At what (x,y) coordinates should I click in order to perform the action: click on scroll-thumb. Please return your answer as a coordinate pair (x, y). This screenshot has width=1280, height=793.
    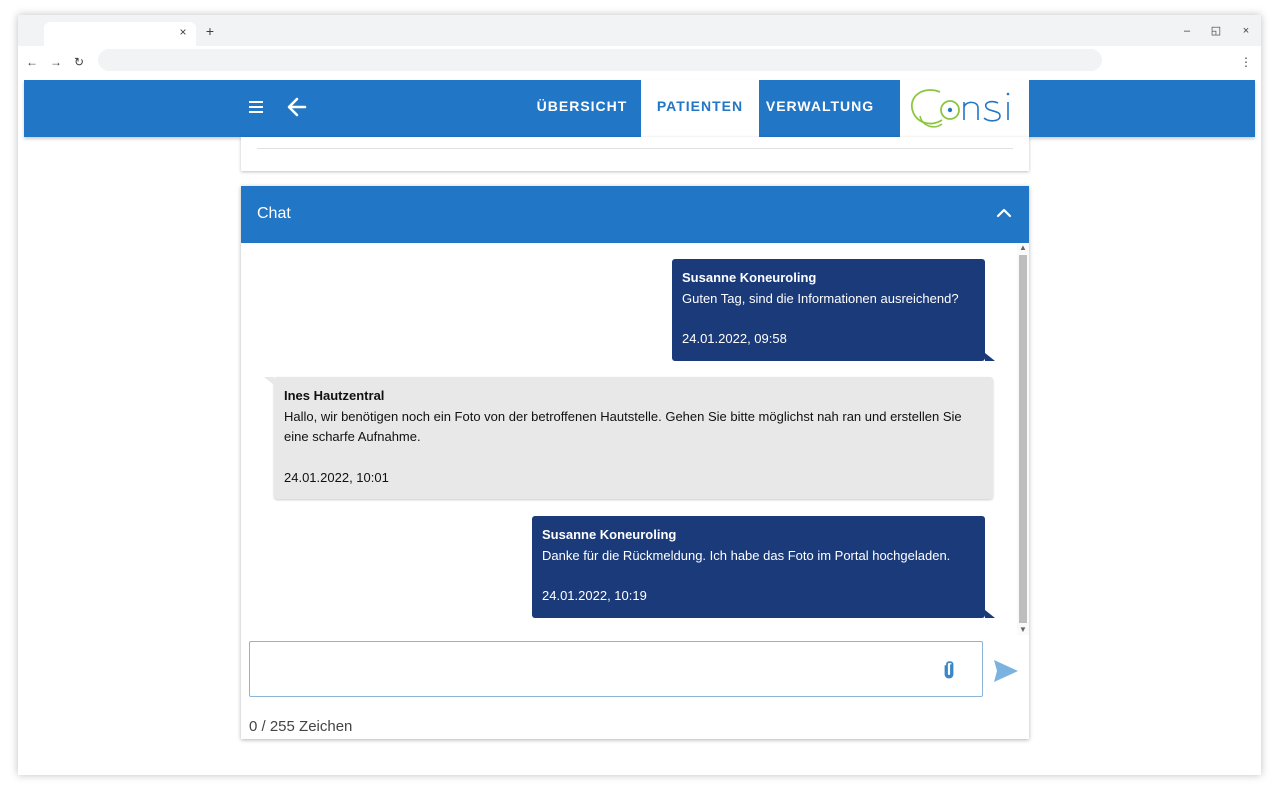
    Looking at the image, I should click on (1023, 439).